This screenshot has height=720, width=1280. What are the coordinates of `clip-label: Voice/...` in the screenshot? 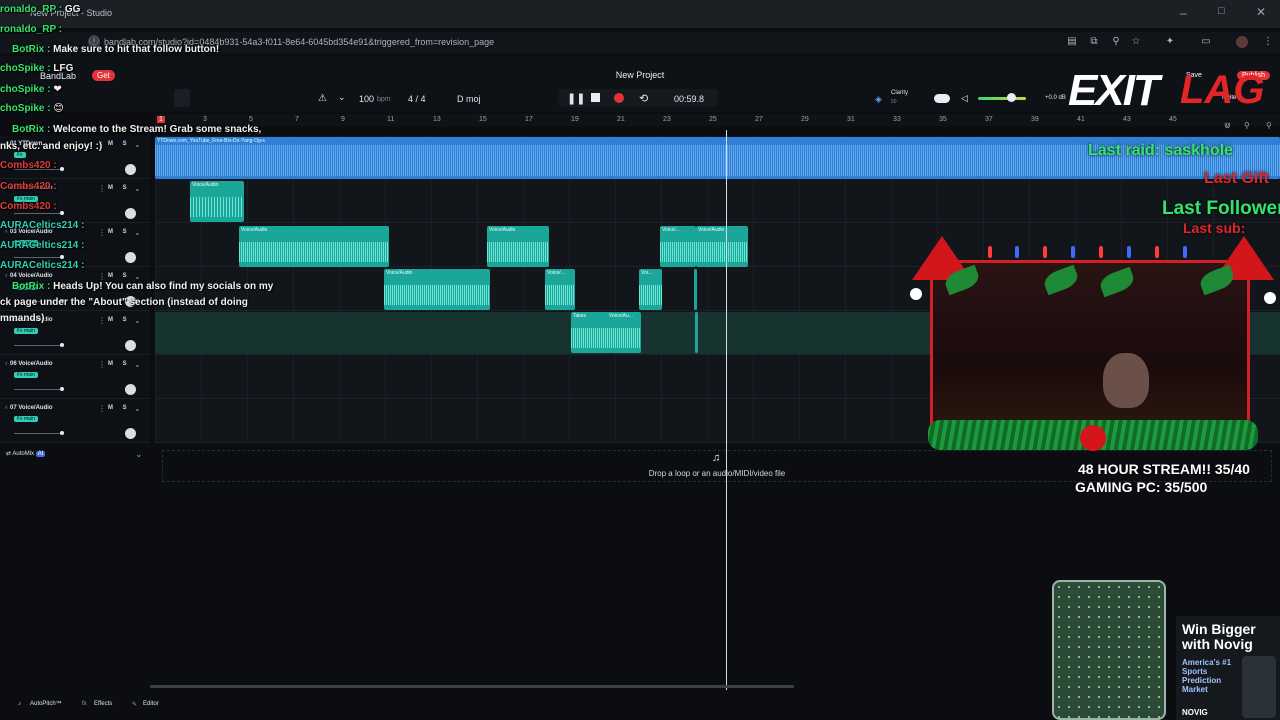 It's located at (671, 230).